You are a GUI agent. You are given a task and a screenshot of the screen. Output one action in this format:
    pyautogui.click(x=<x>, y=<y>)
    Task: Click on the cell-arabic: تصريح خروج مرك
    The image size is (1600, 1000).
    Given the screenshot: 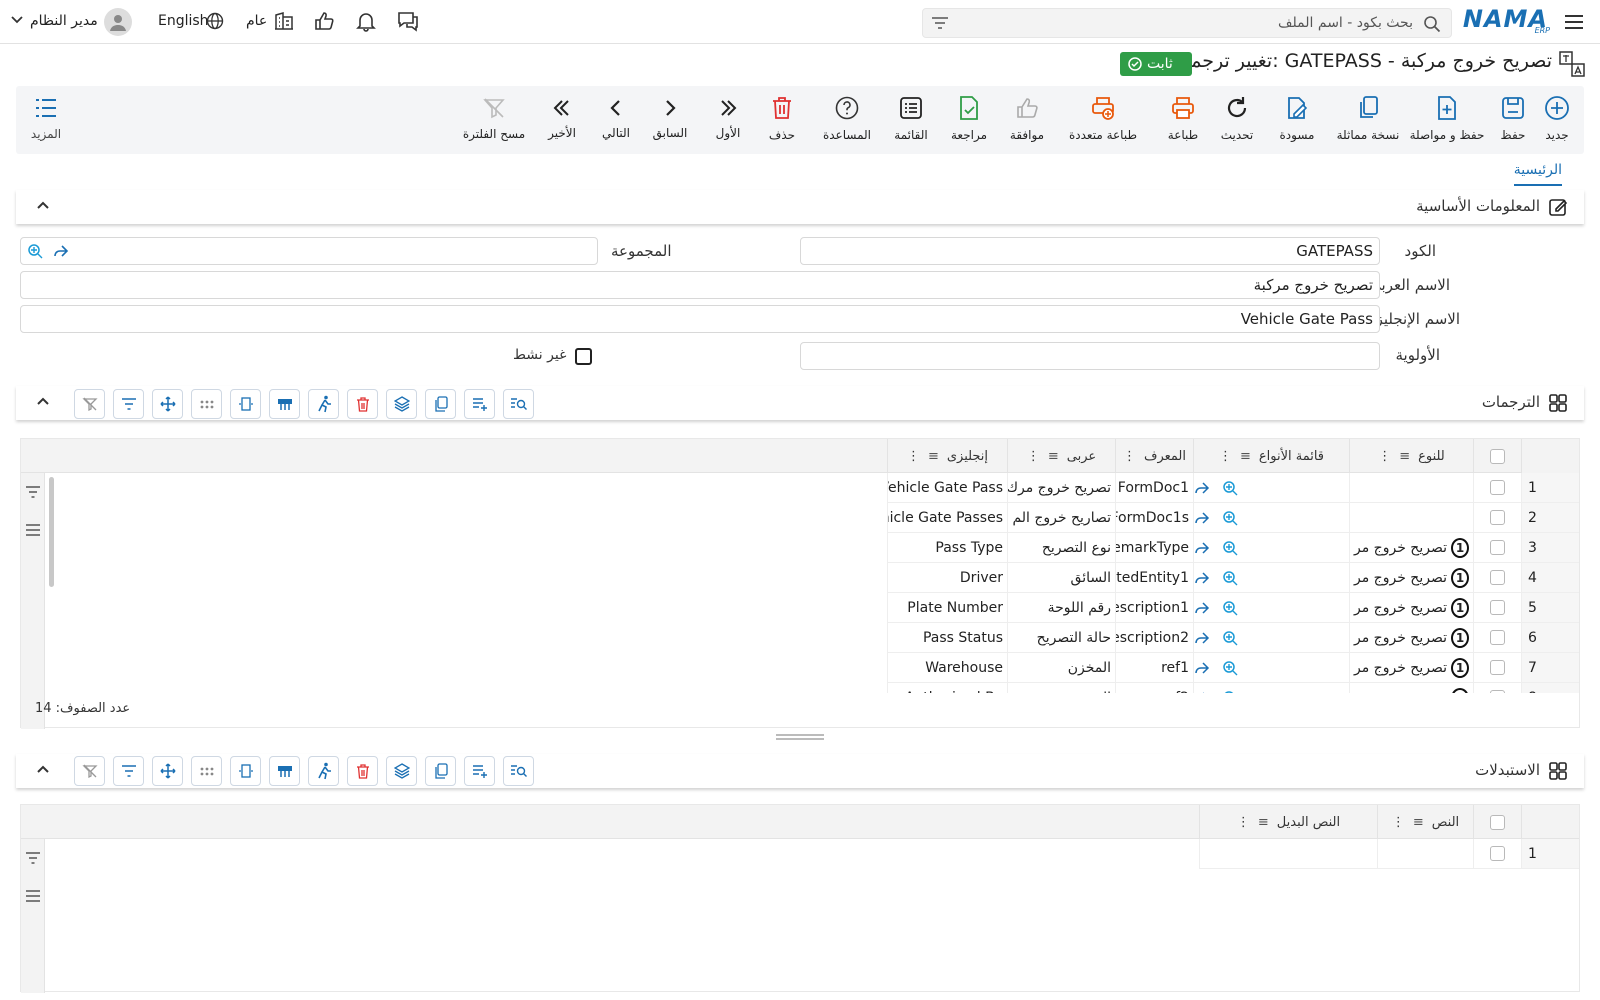 What is the action you would take?
    pyautogui.click(x=1061, y=488)
    